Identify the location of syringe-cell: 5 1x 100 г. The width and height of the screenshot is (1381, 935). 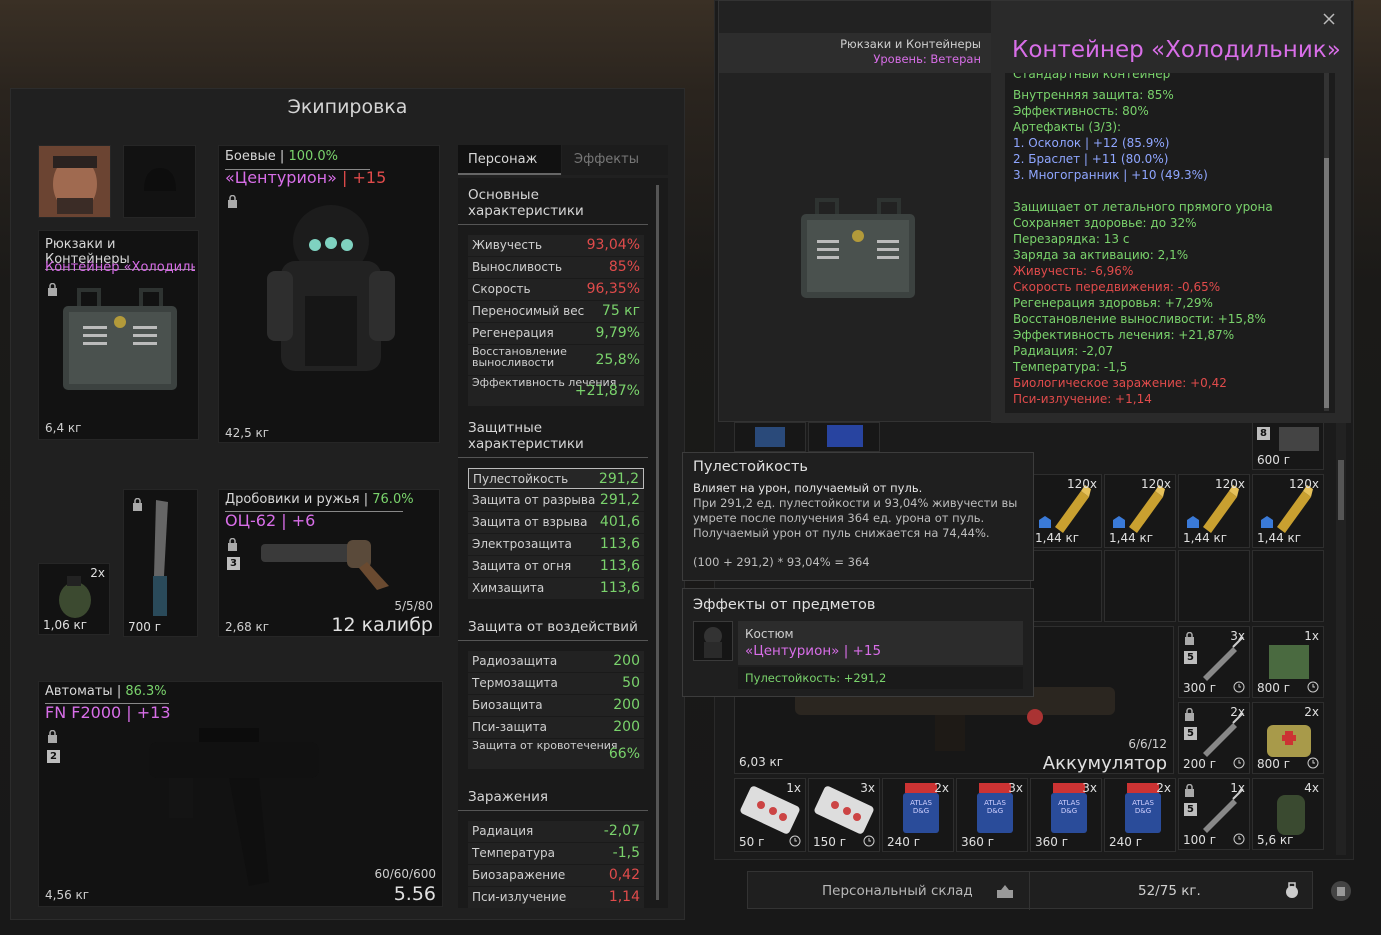
(1214, 814).